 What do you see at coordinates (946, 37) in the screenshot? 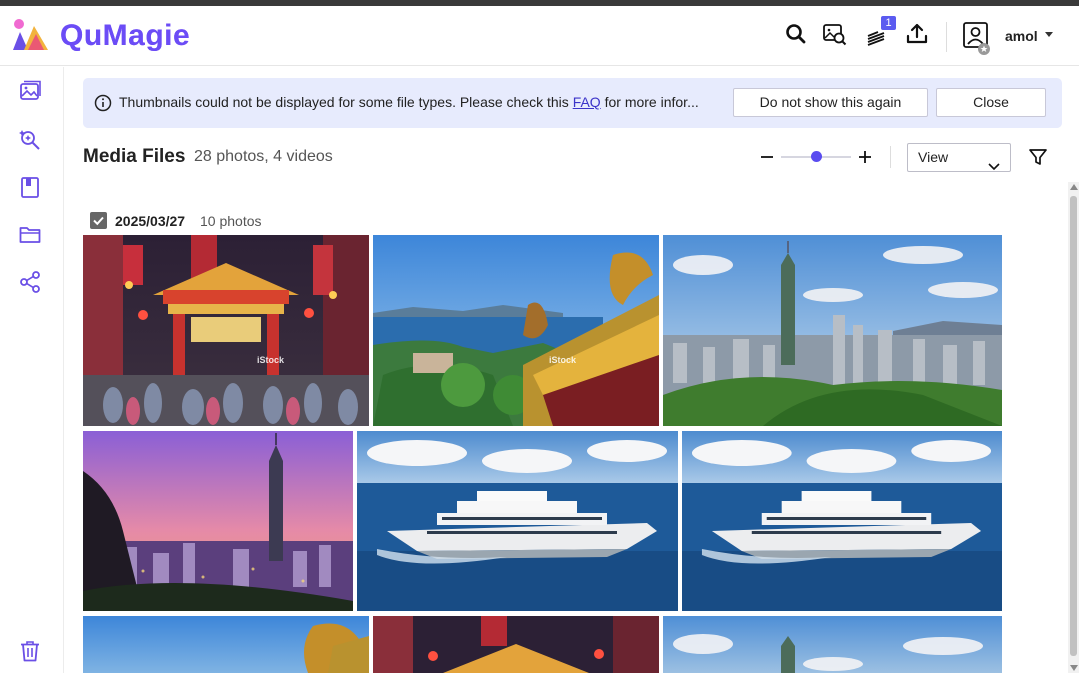
I see `header-divider` at bounding box center [946, 37].